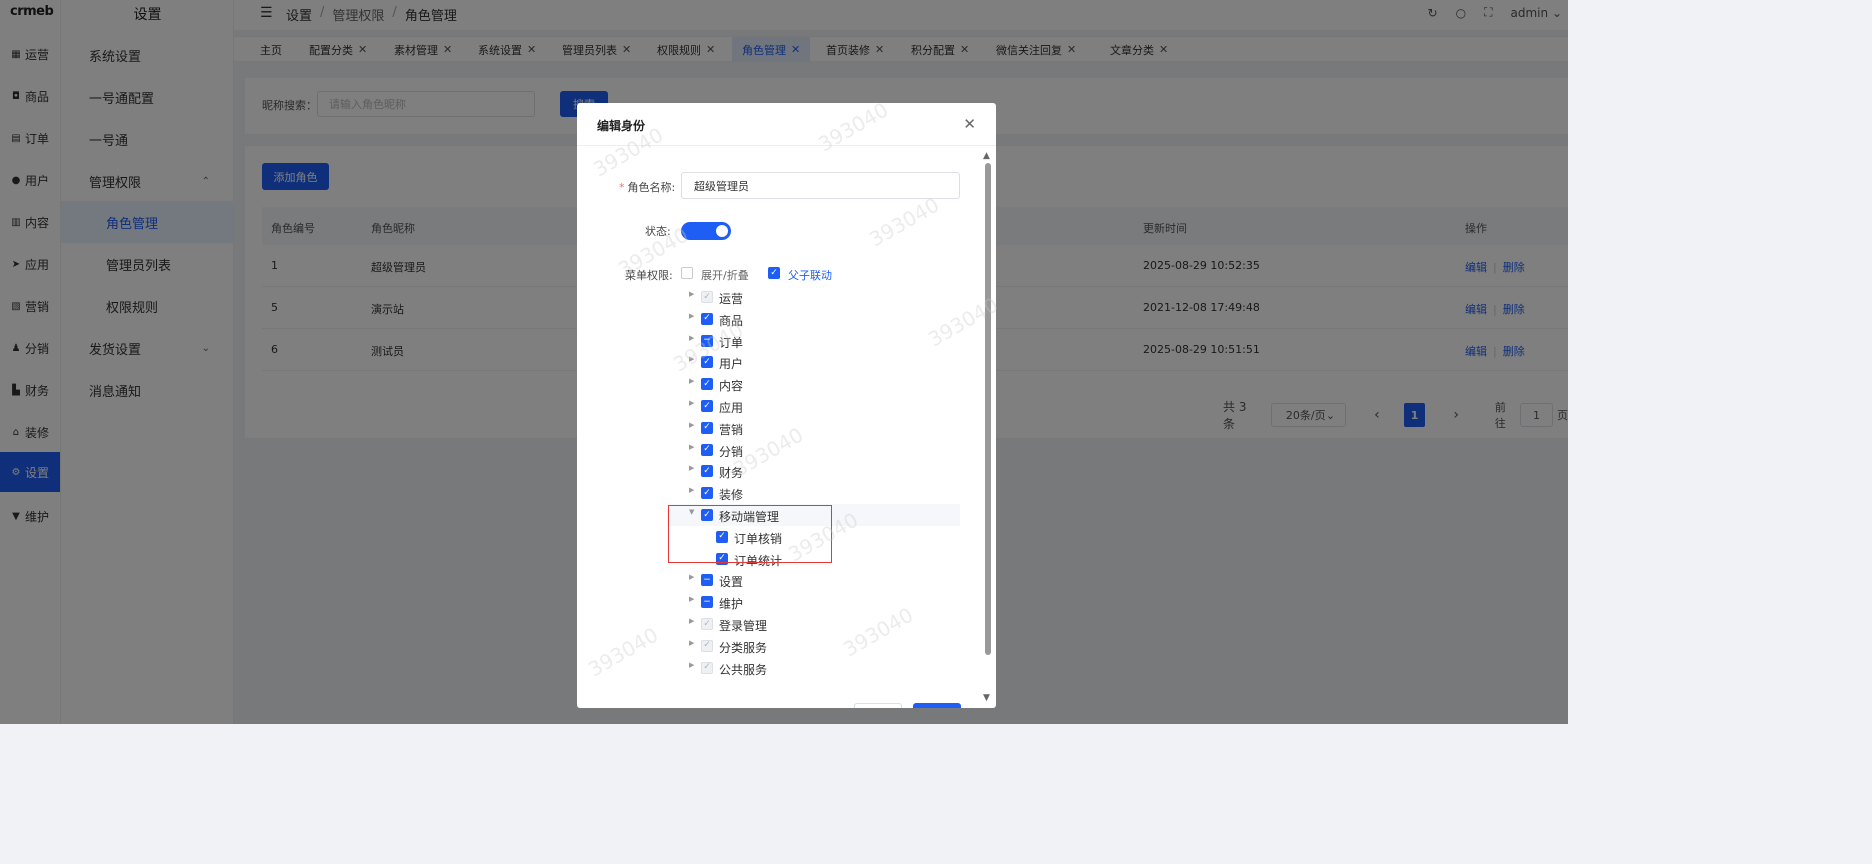  I want to click on expand-collapse-label: 展开/折叠, so click(725, 275).